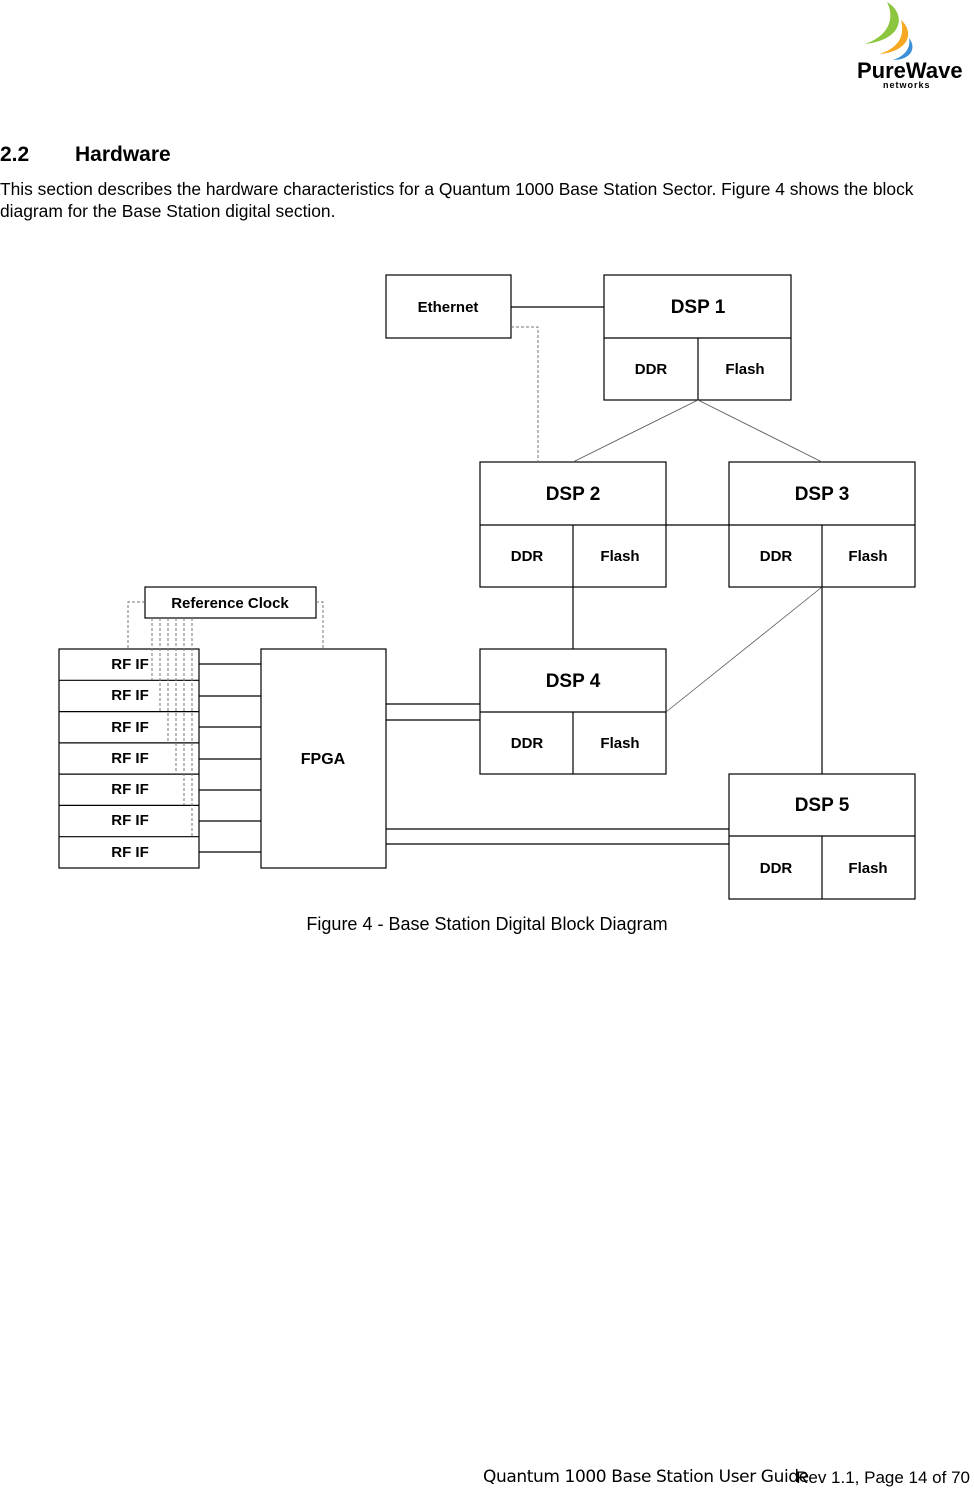 The image size is (974, 1493). What do you see at coordinates (619, 556) in the screenshot?
I see `dsp2-flash-label: Flash` at bounding box center [619, 556].